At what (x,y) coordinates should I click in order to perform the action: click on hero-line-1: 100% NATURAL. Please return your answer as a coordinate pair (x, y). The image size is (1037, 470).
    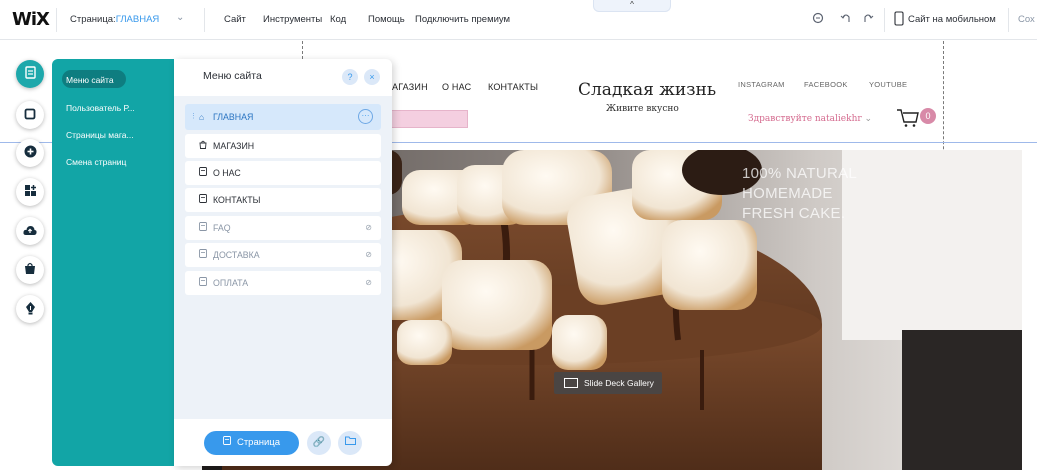
    Looking at the image, I should click on (800, 173).